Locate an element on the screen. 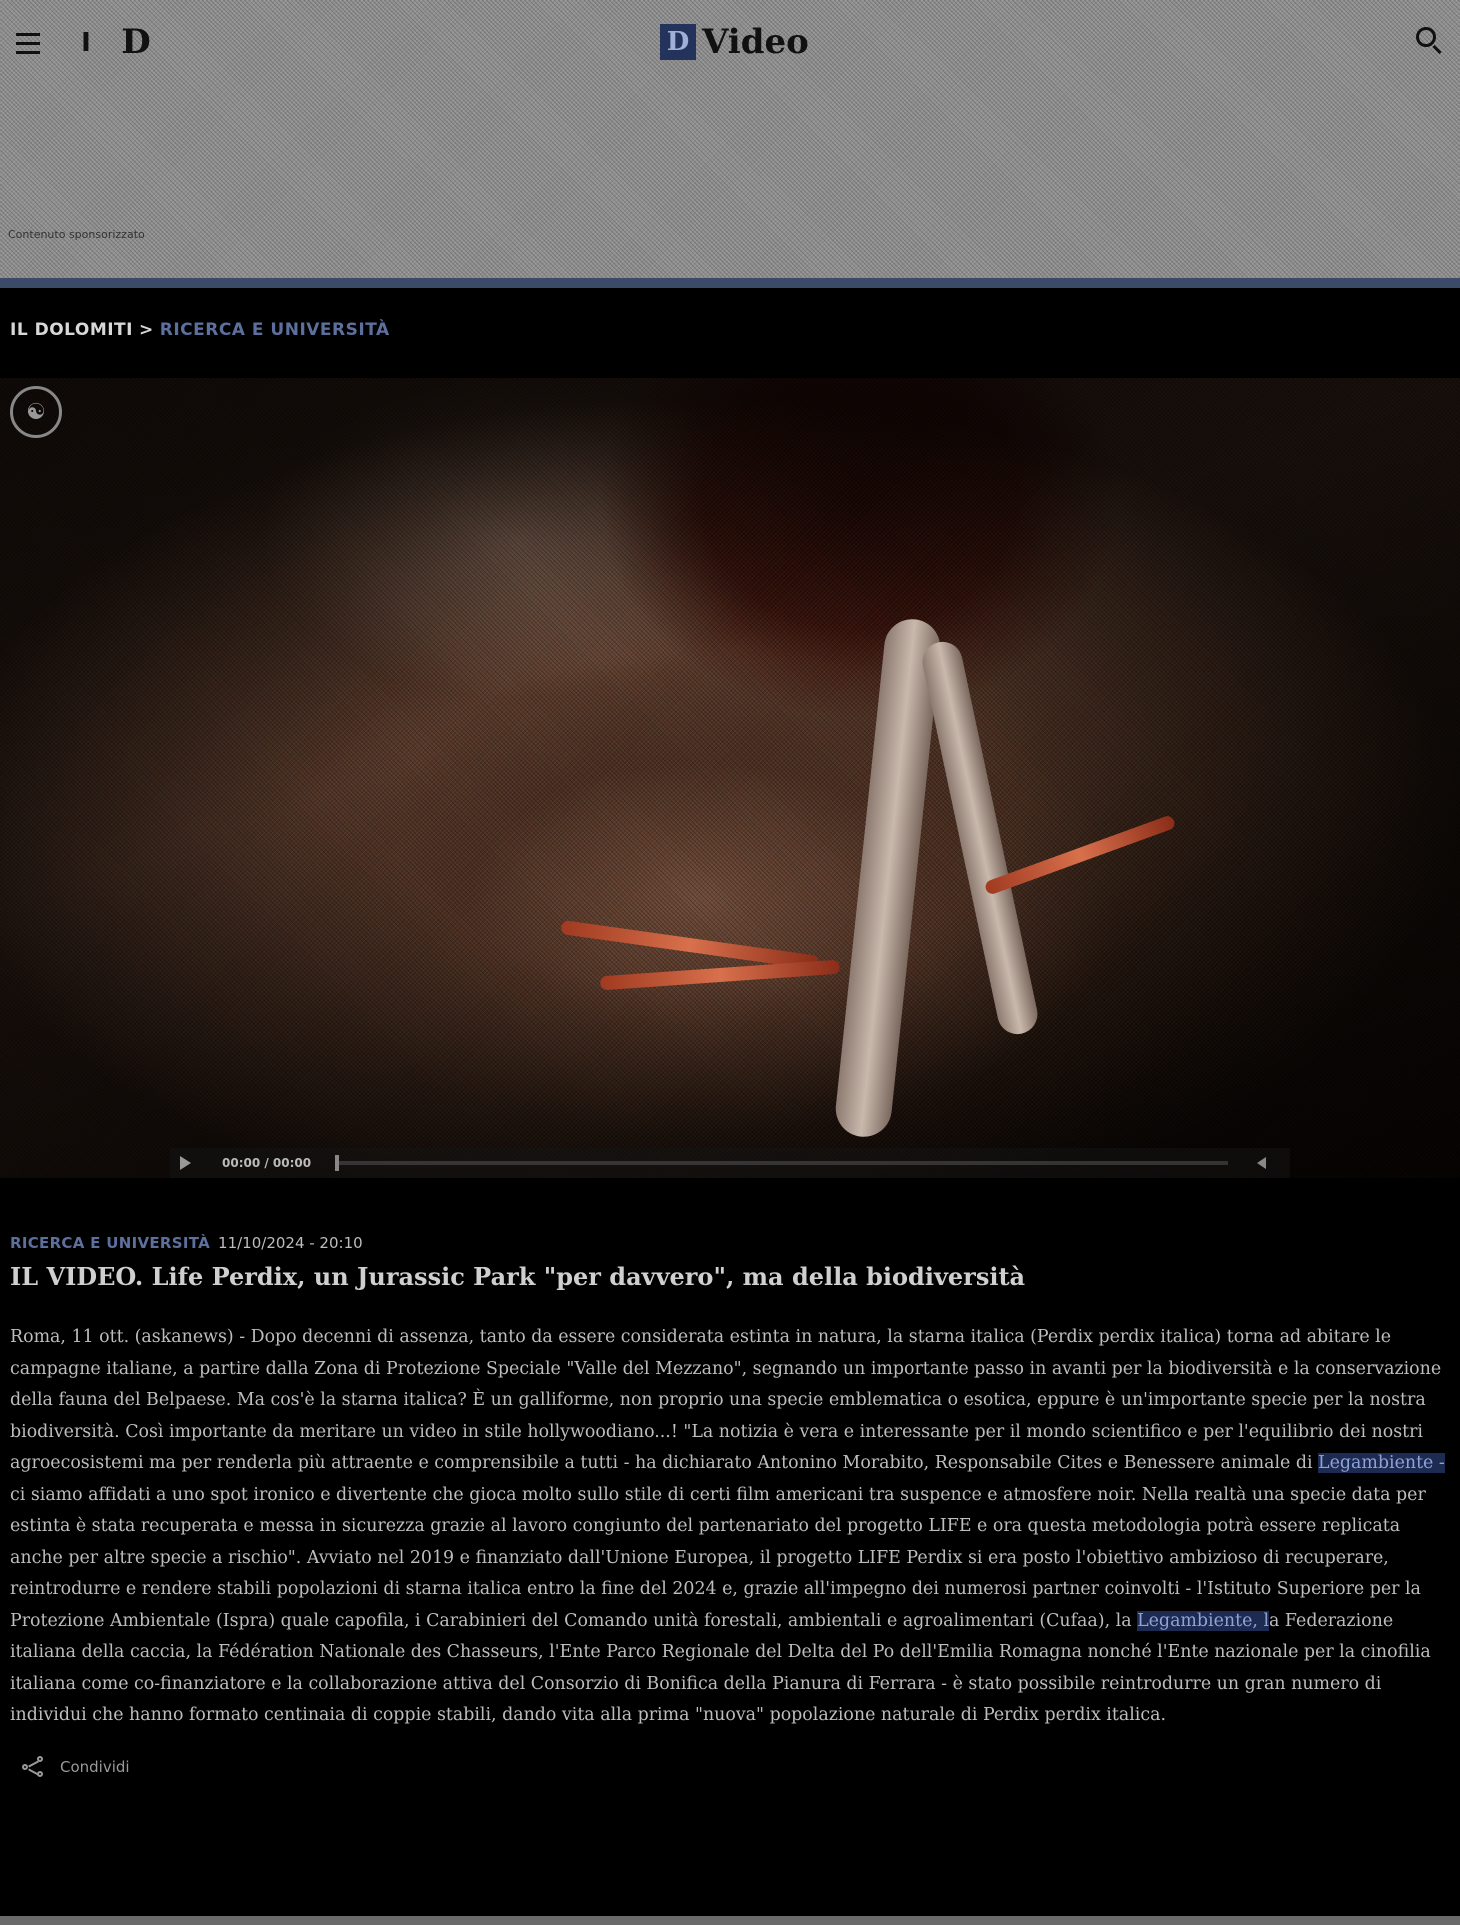  speaker-icon is located at coordinates (1261, 1163).